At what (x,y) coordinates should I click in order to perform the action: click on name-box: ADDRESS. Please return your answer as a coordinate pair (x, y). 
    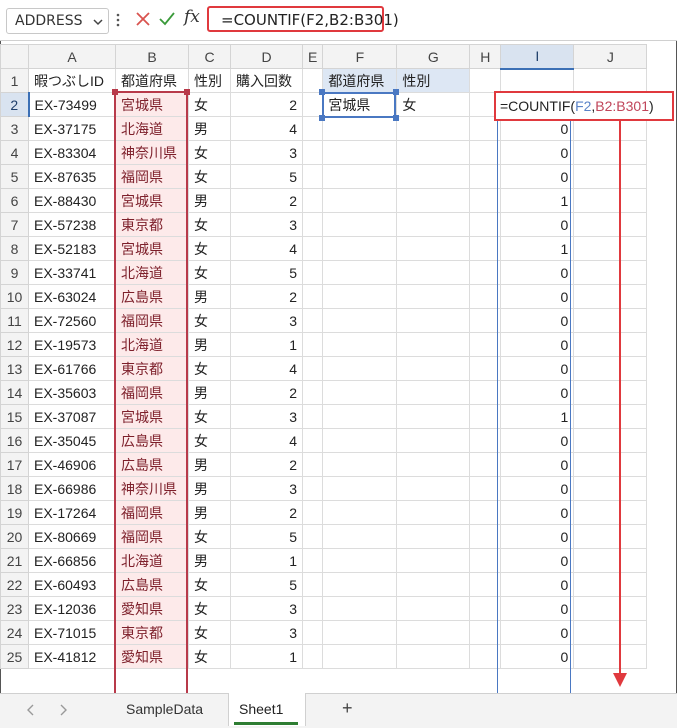
    Looking at the image, I should click on (57, 21).